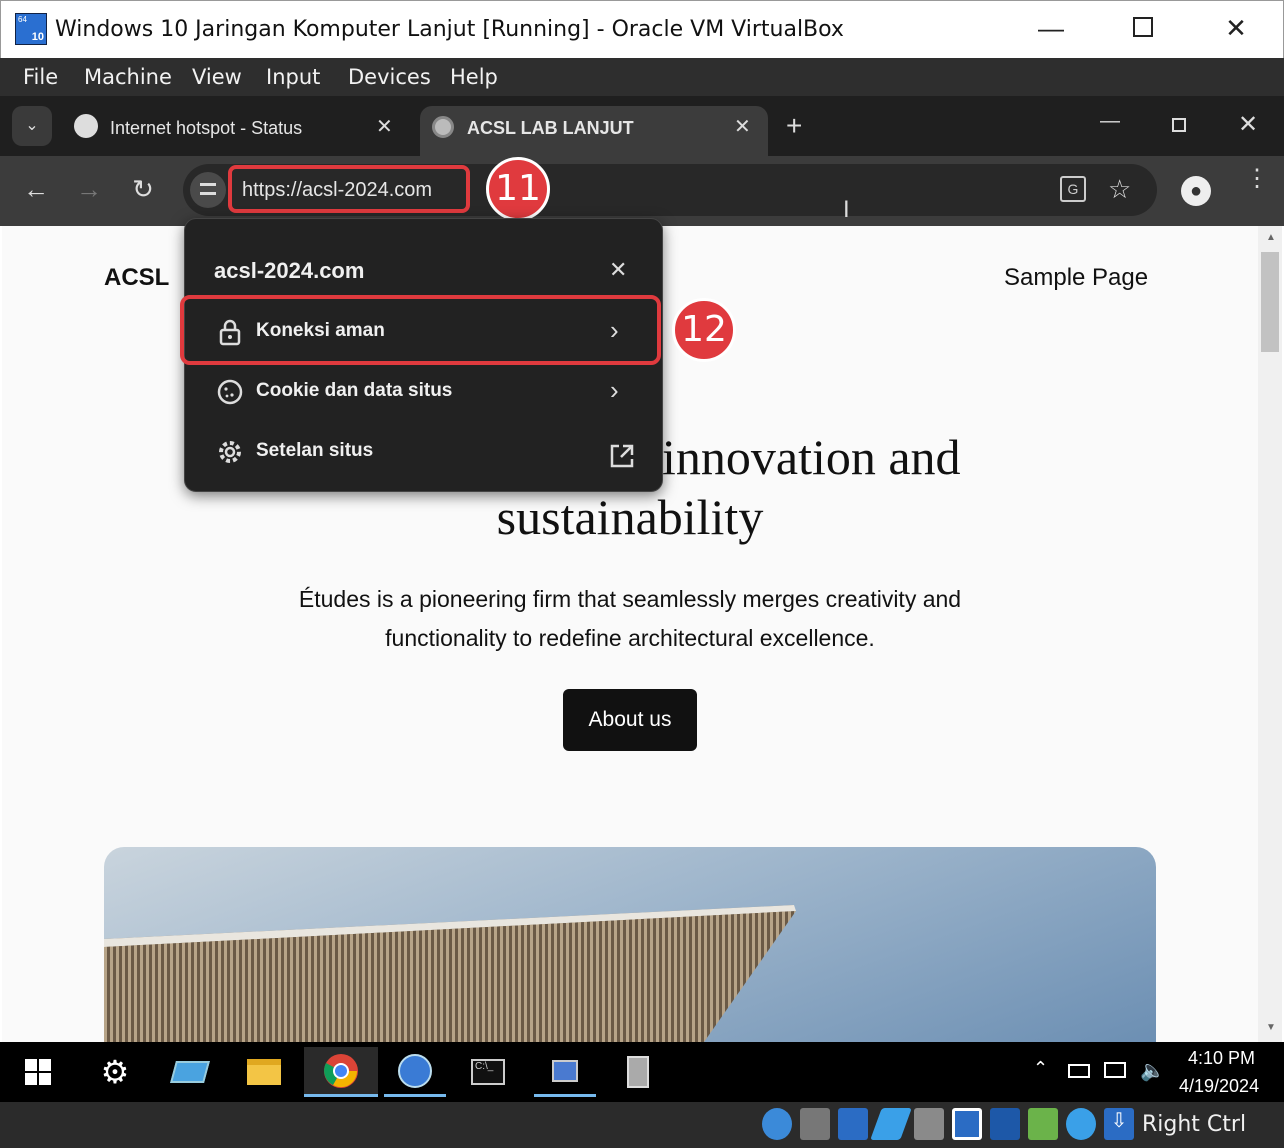  I want to click on url-text: https://acsl-2024.com, so click(337, 190).